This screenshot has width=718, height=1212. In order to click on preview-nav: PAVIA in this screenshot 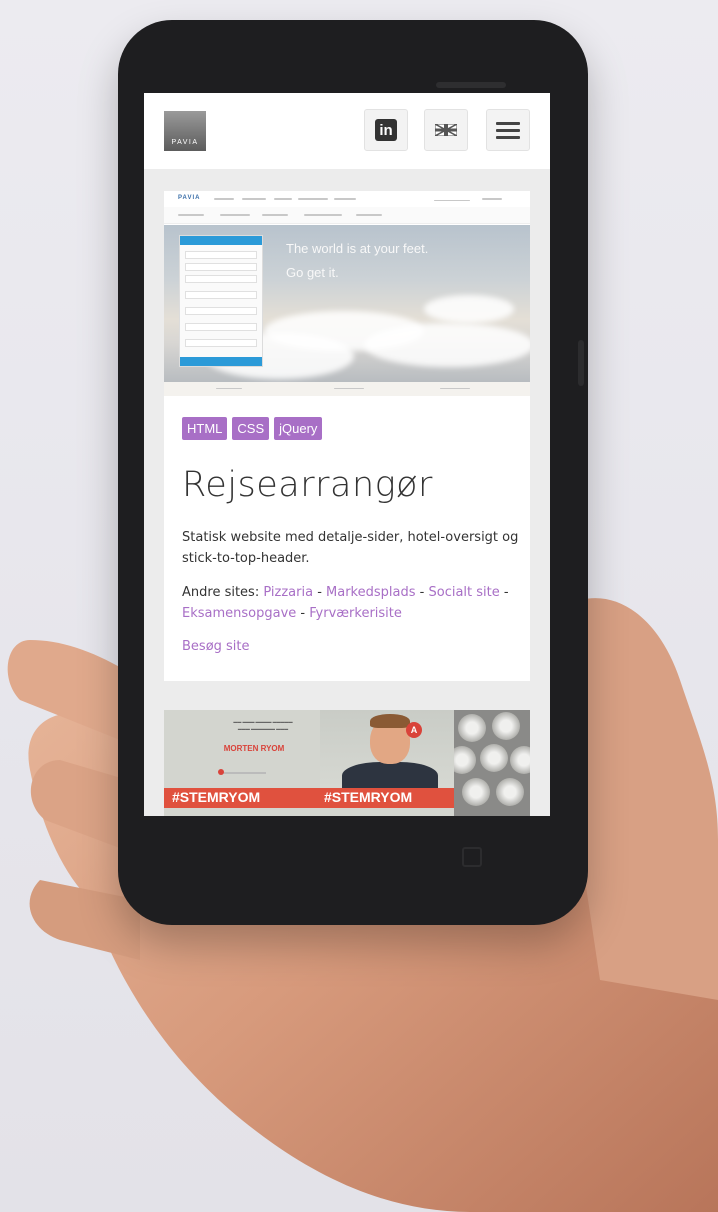, I will do `click(347, 199)`.